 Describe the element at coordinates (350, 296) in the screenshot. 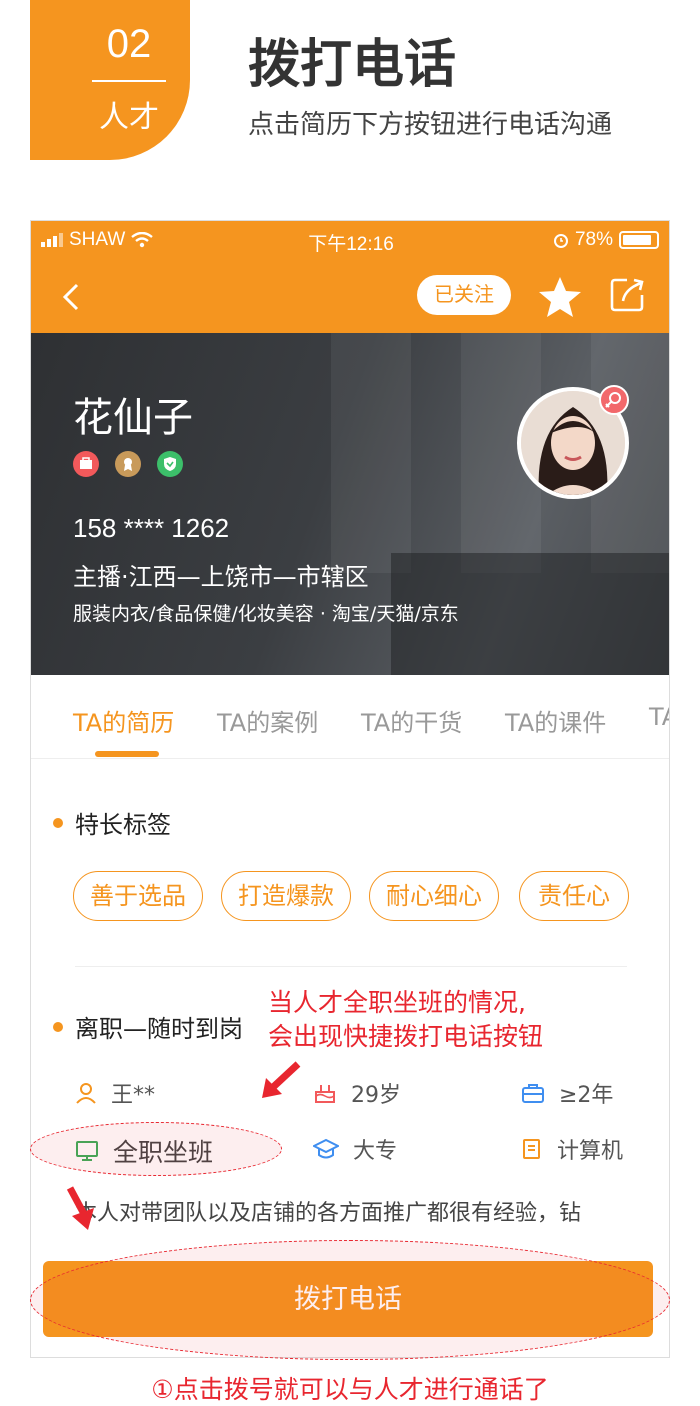

I see `nav-bar: 已关注` at that location.